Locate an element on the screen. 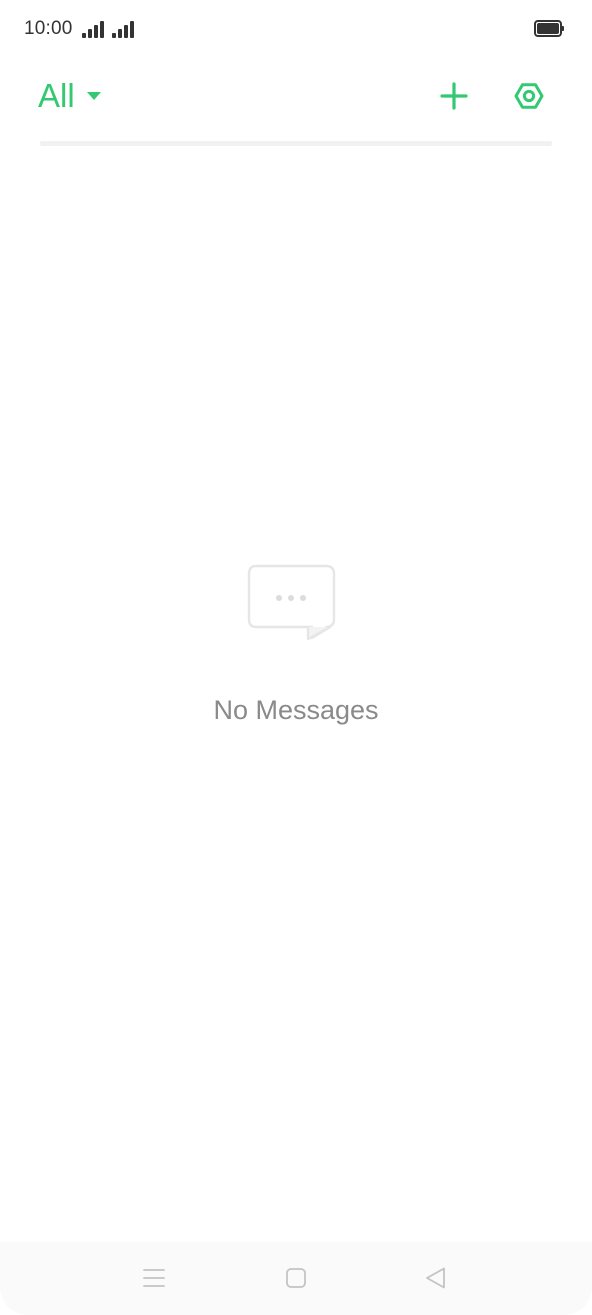 The image size is (592, 1315). empty-state-text: No Messages is located at coordinates (296, 710).